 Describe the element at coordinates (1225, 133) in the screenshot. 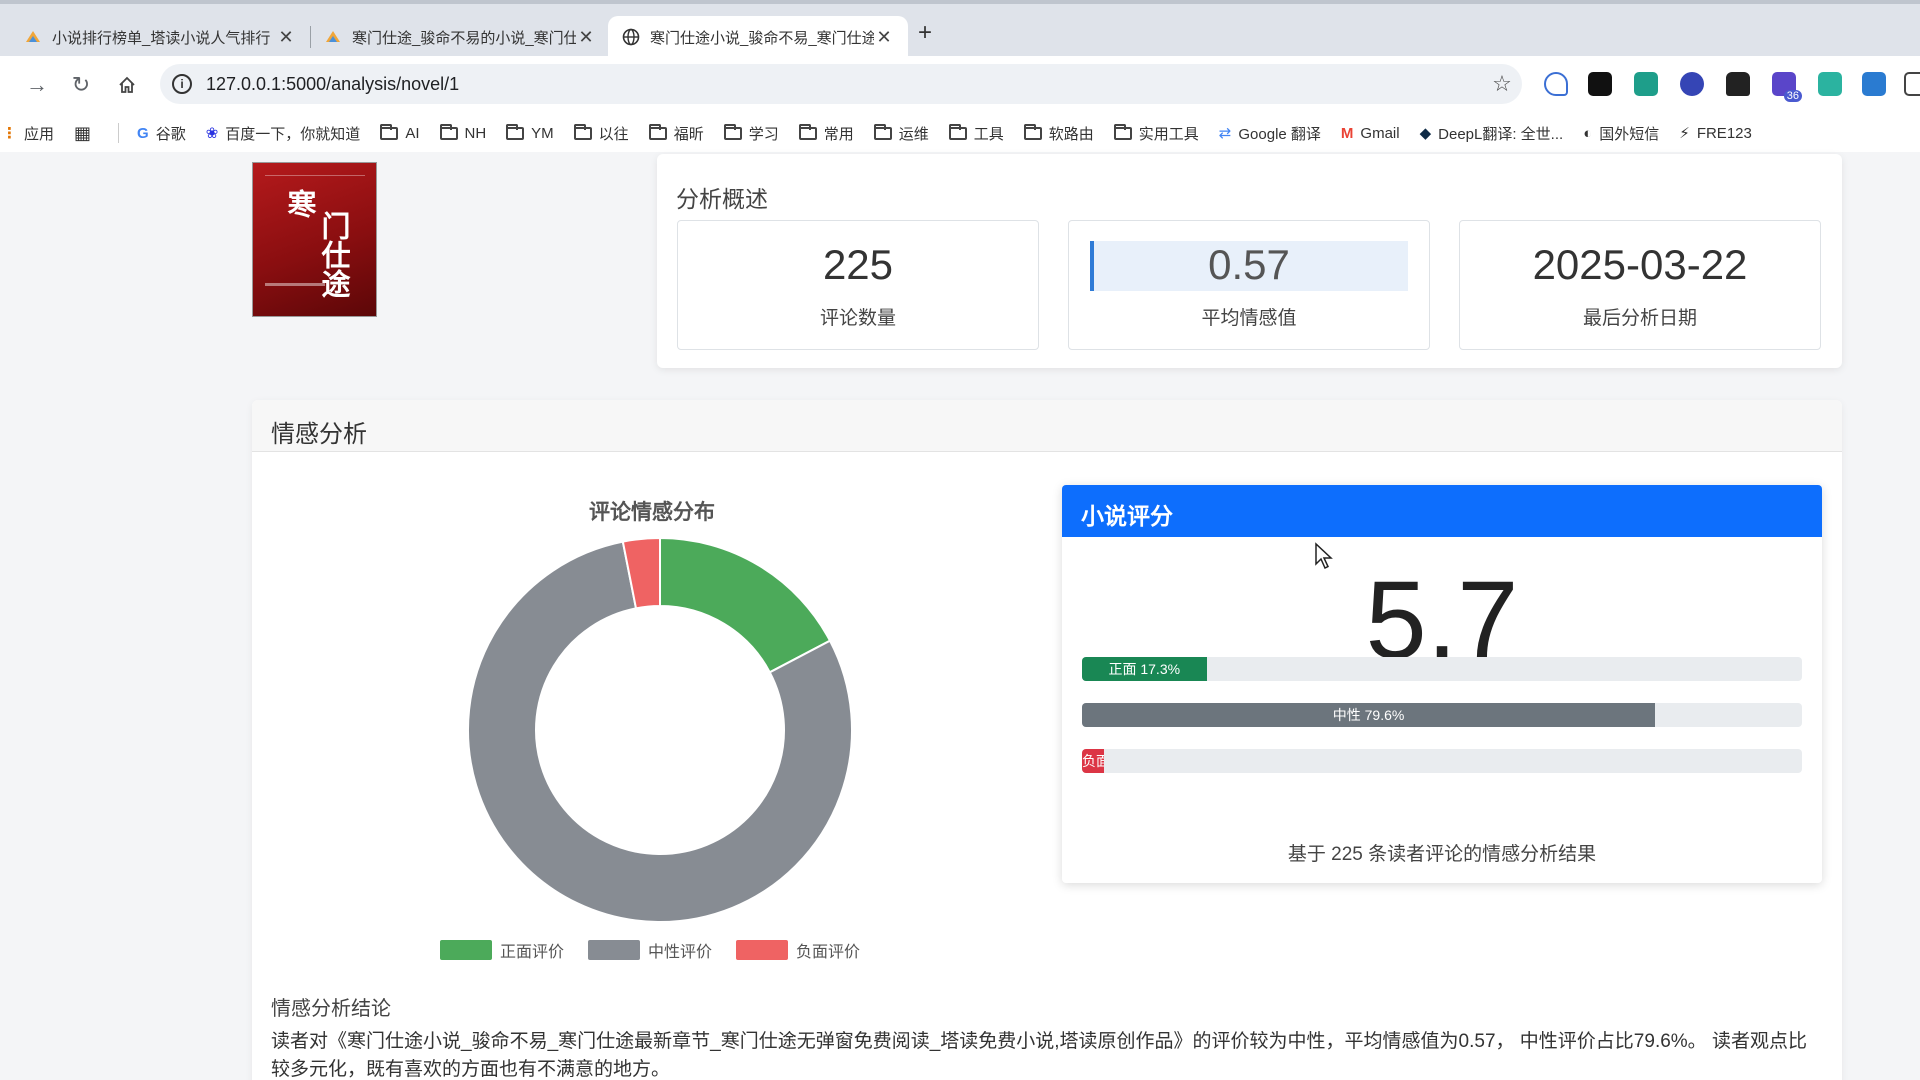

I see `translate-icon: ⇄` at that location.